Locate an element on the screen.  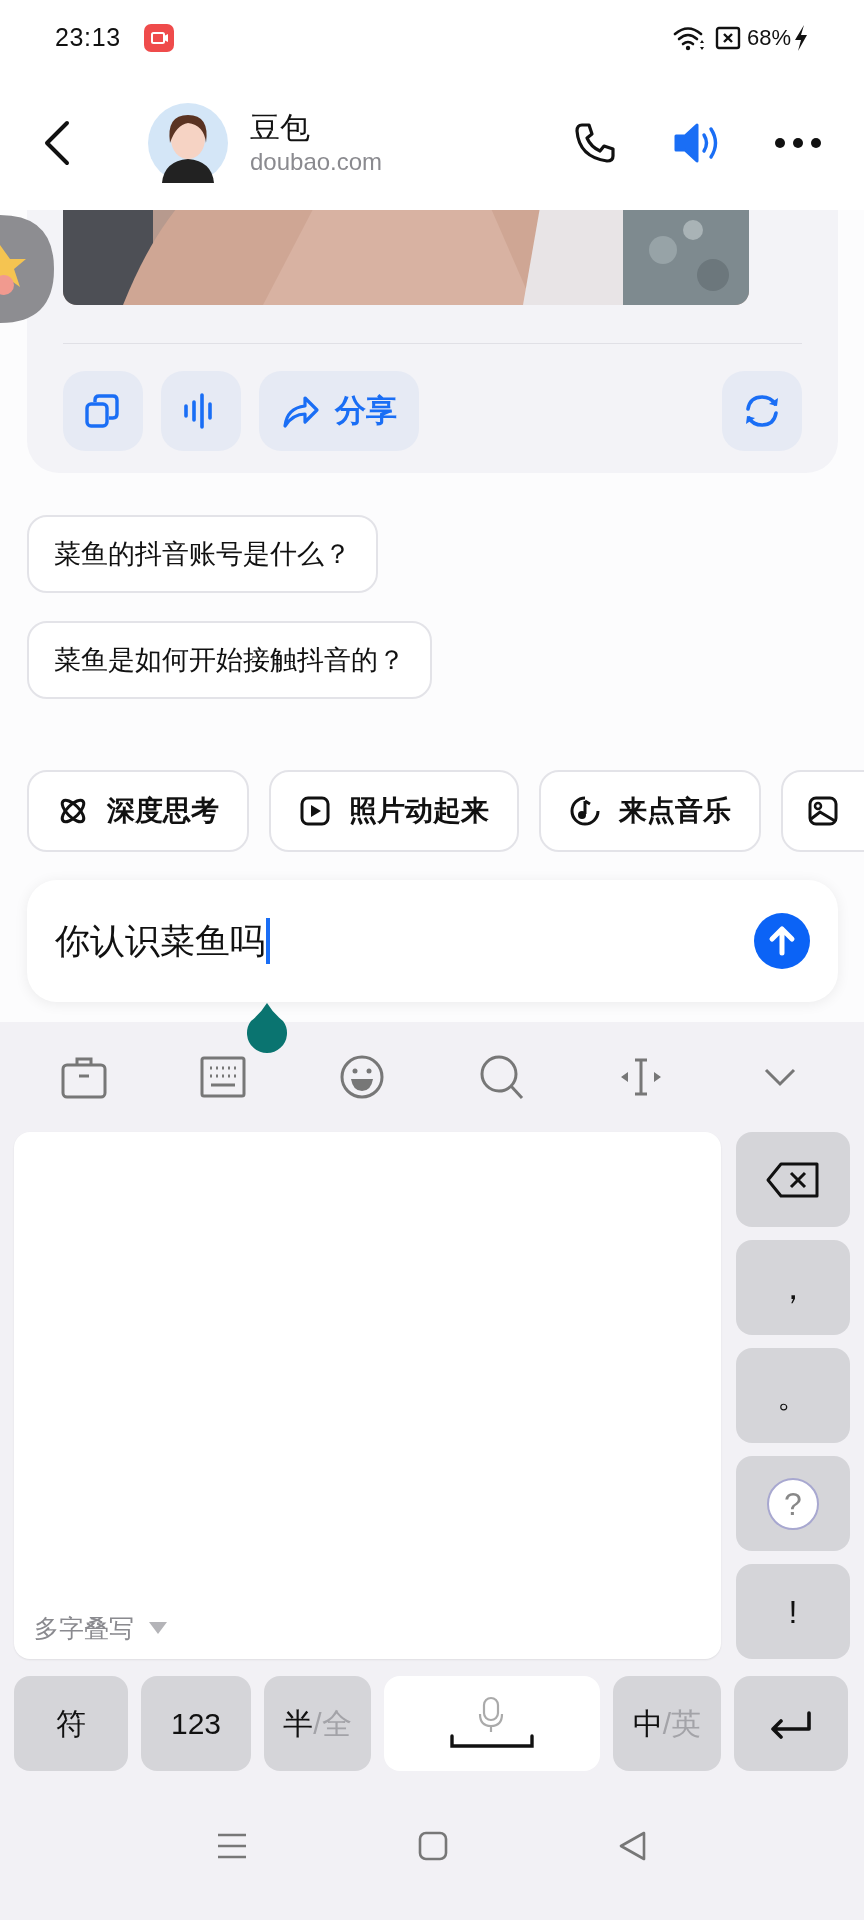
tool-chip: 深度思考 is located at coordinates (138, 811).